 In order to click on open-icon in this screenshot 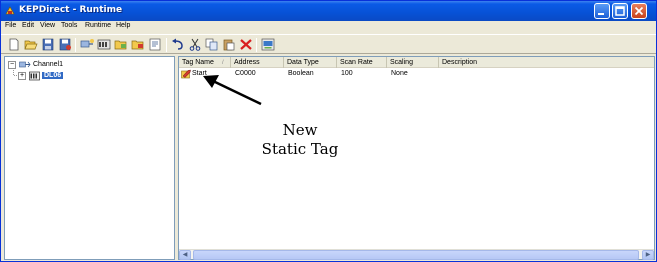, I will do `click(31, 45)`.